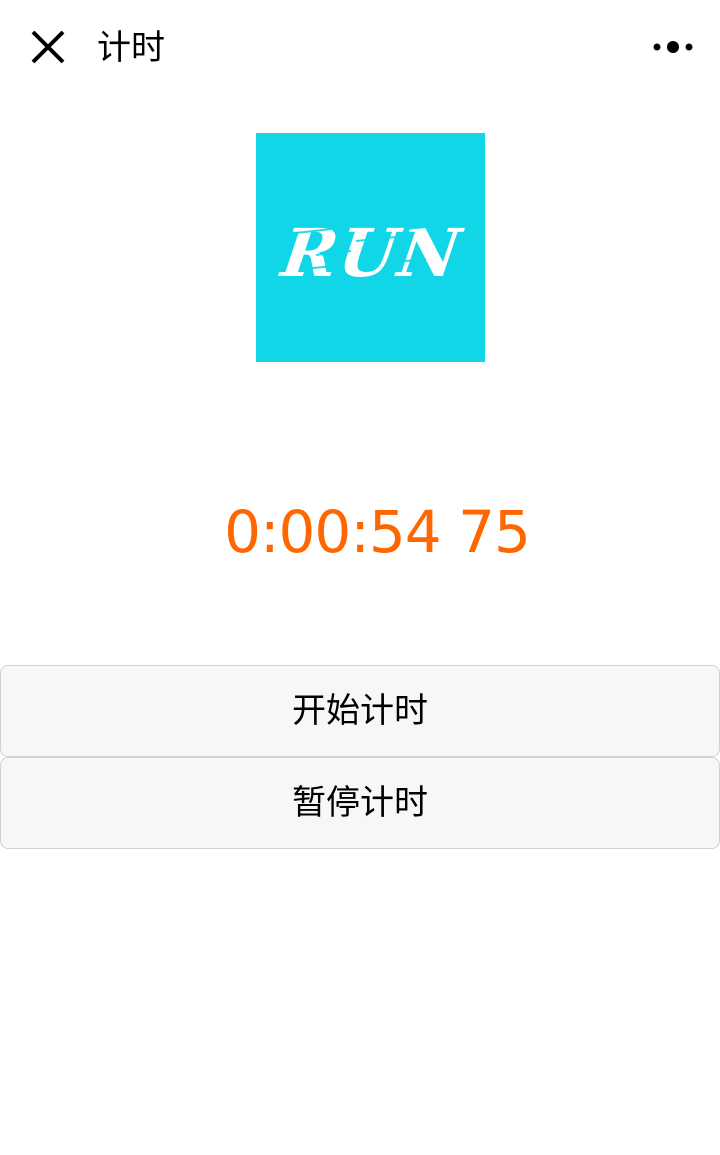 This screenshot has height=1155, width=720. I want to click on more-dots-icon, so click(672, 47).